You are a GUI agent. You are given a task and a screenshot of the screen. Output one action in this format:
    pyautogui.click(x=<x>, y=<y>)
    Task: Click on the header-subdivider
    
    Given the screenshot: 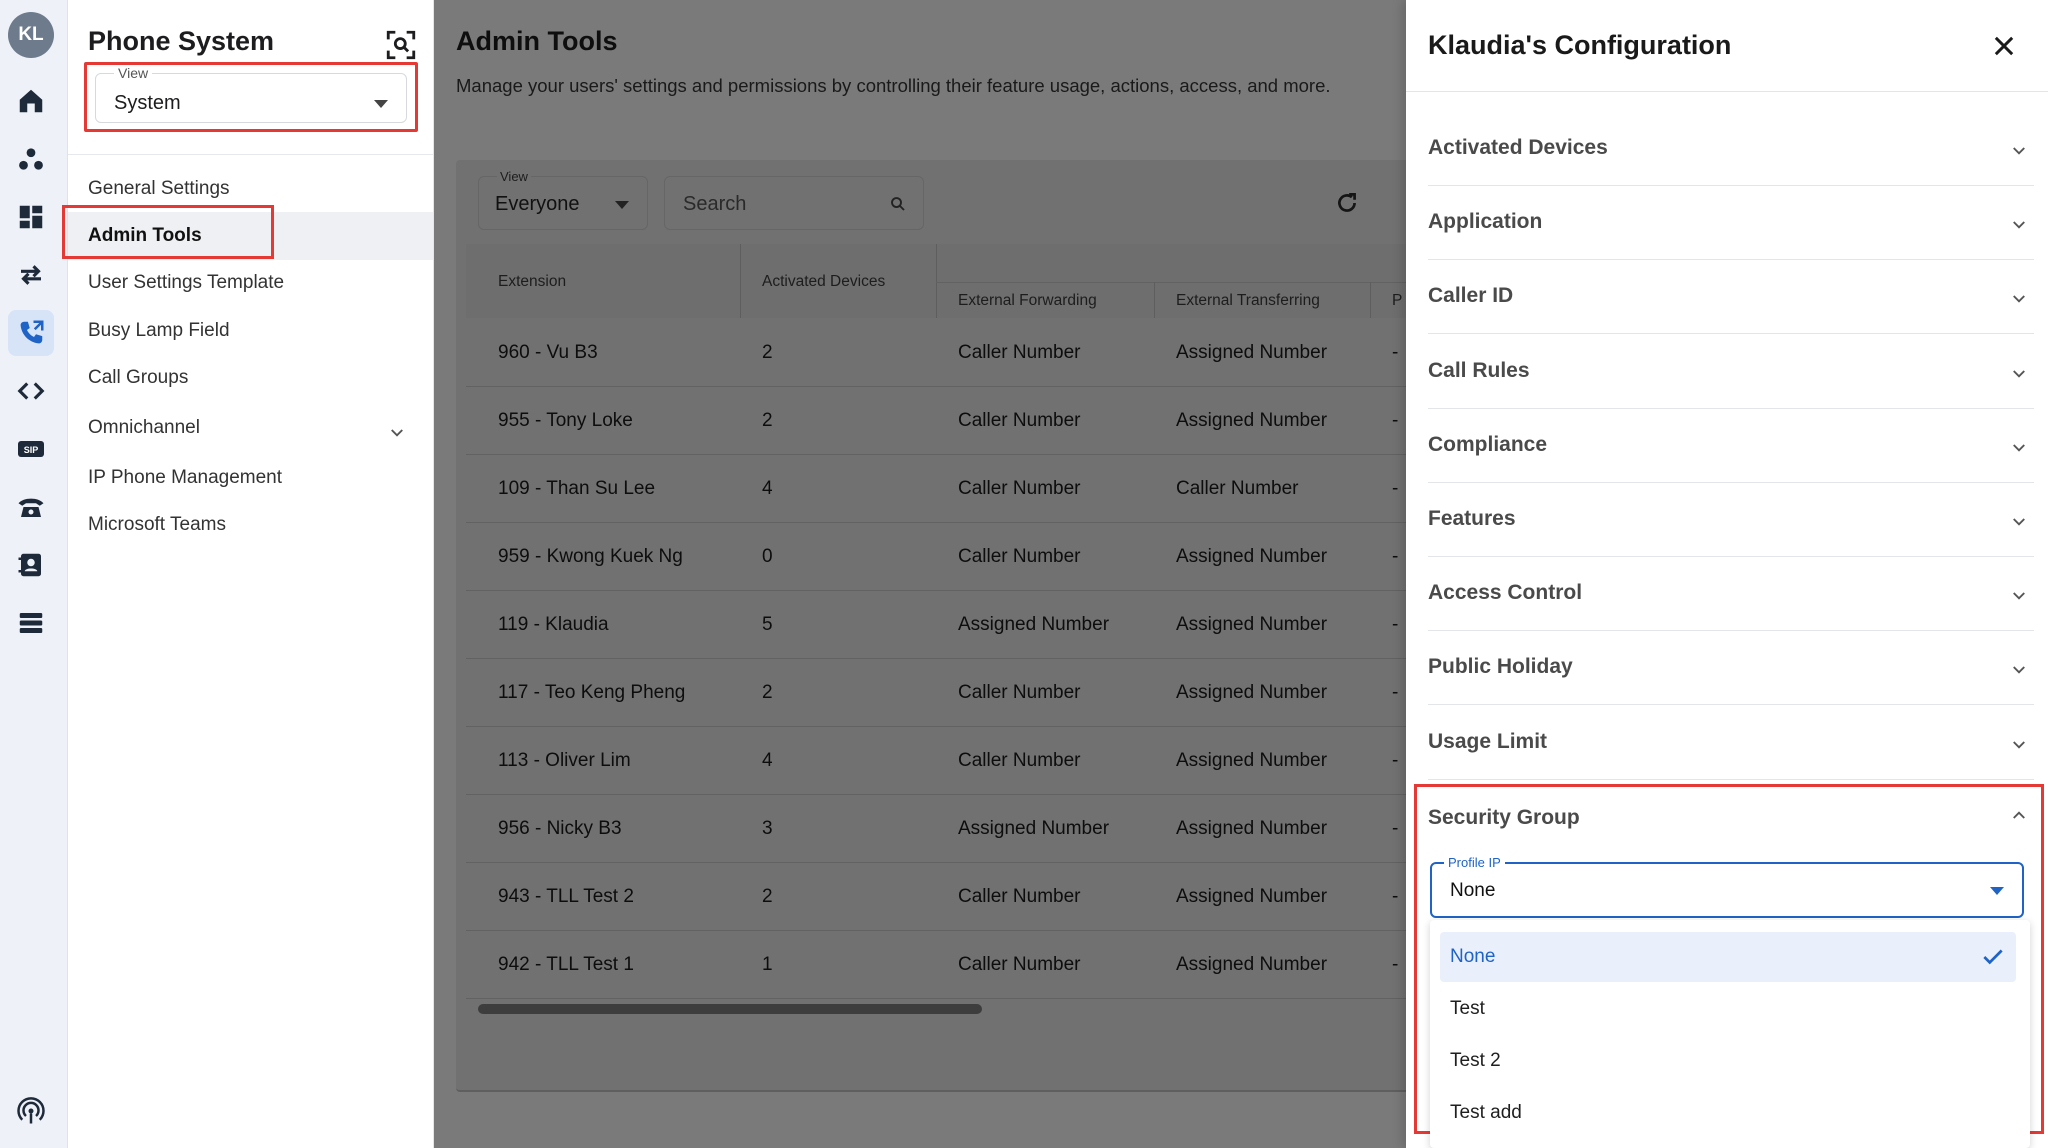 What is the action you would take?
    pyautogui.click(x=1171, y=282)
    